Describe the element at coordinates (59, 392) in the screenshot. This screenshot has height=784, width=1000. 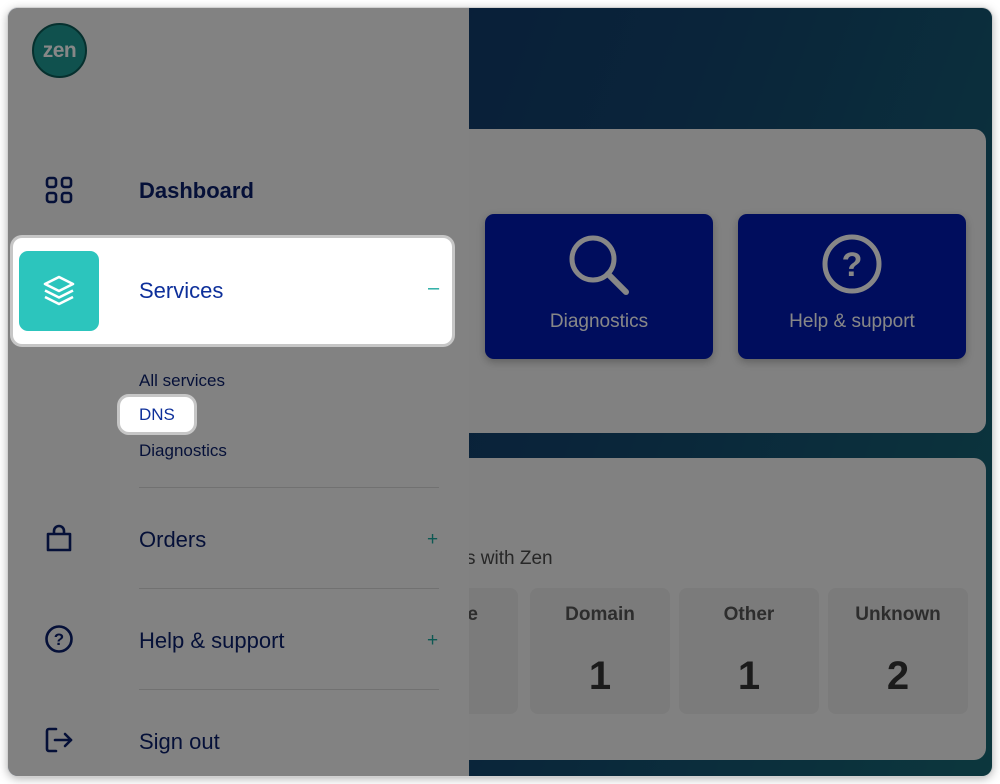
I see `icon-rail: zen ?` at that location.